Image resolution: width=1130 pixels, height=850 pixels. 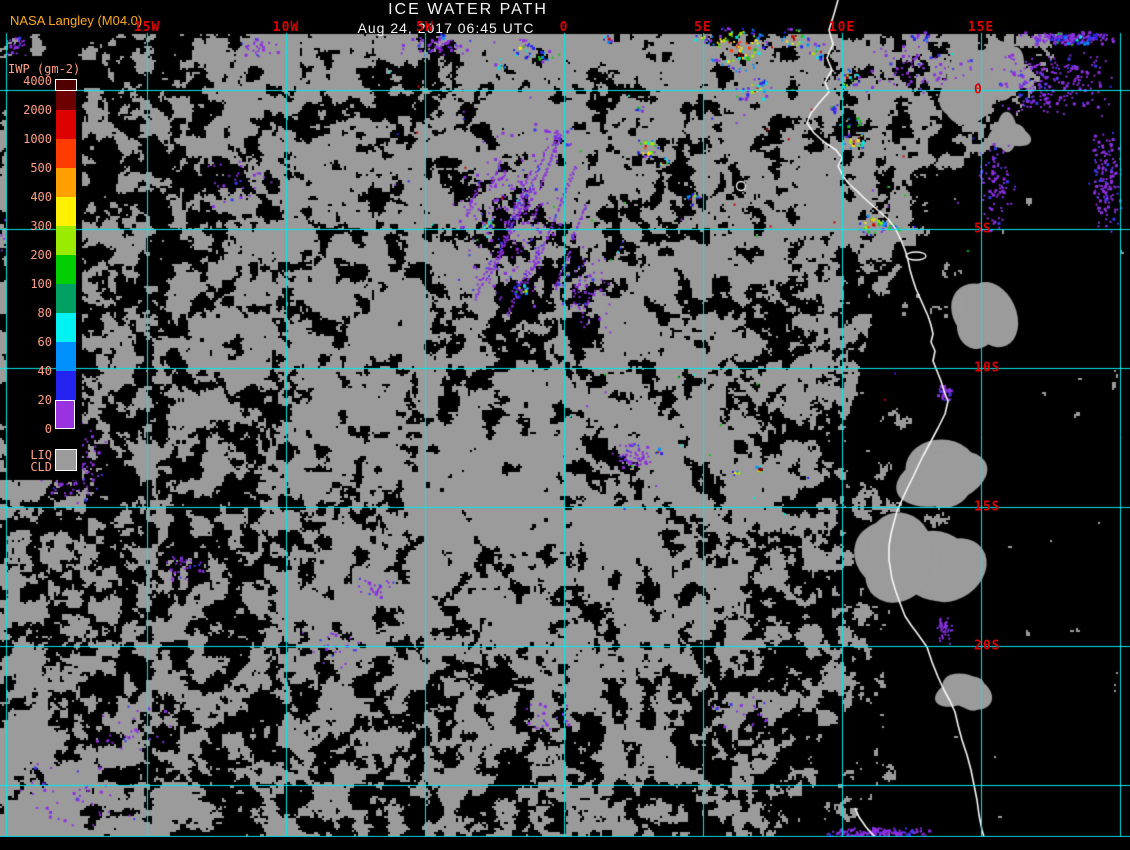 What do you see at coordinates (37, 110) in the screenshot?
I see `legend-tick-value: 2000` at bounding box center [37, 110].